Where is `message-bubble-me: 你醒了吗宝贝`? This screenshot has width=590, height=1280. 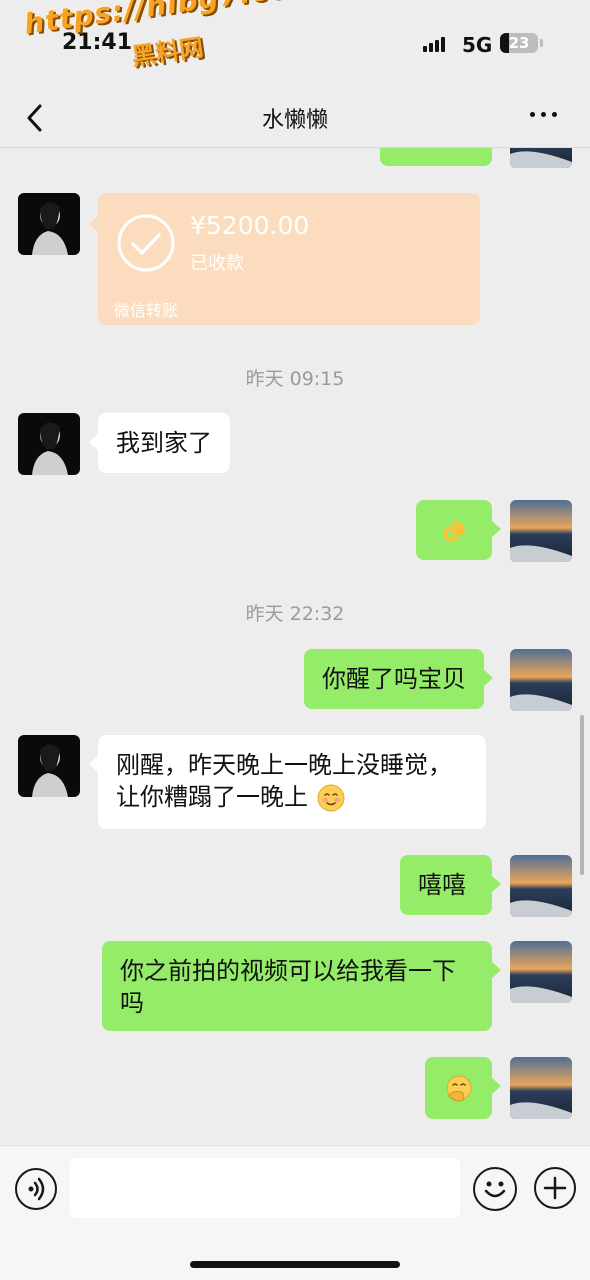
message-bubble-me: 你醒了吗宝贝 is located at coordinates (398, 679).